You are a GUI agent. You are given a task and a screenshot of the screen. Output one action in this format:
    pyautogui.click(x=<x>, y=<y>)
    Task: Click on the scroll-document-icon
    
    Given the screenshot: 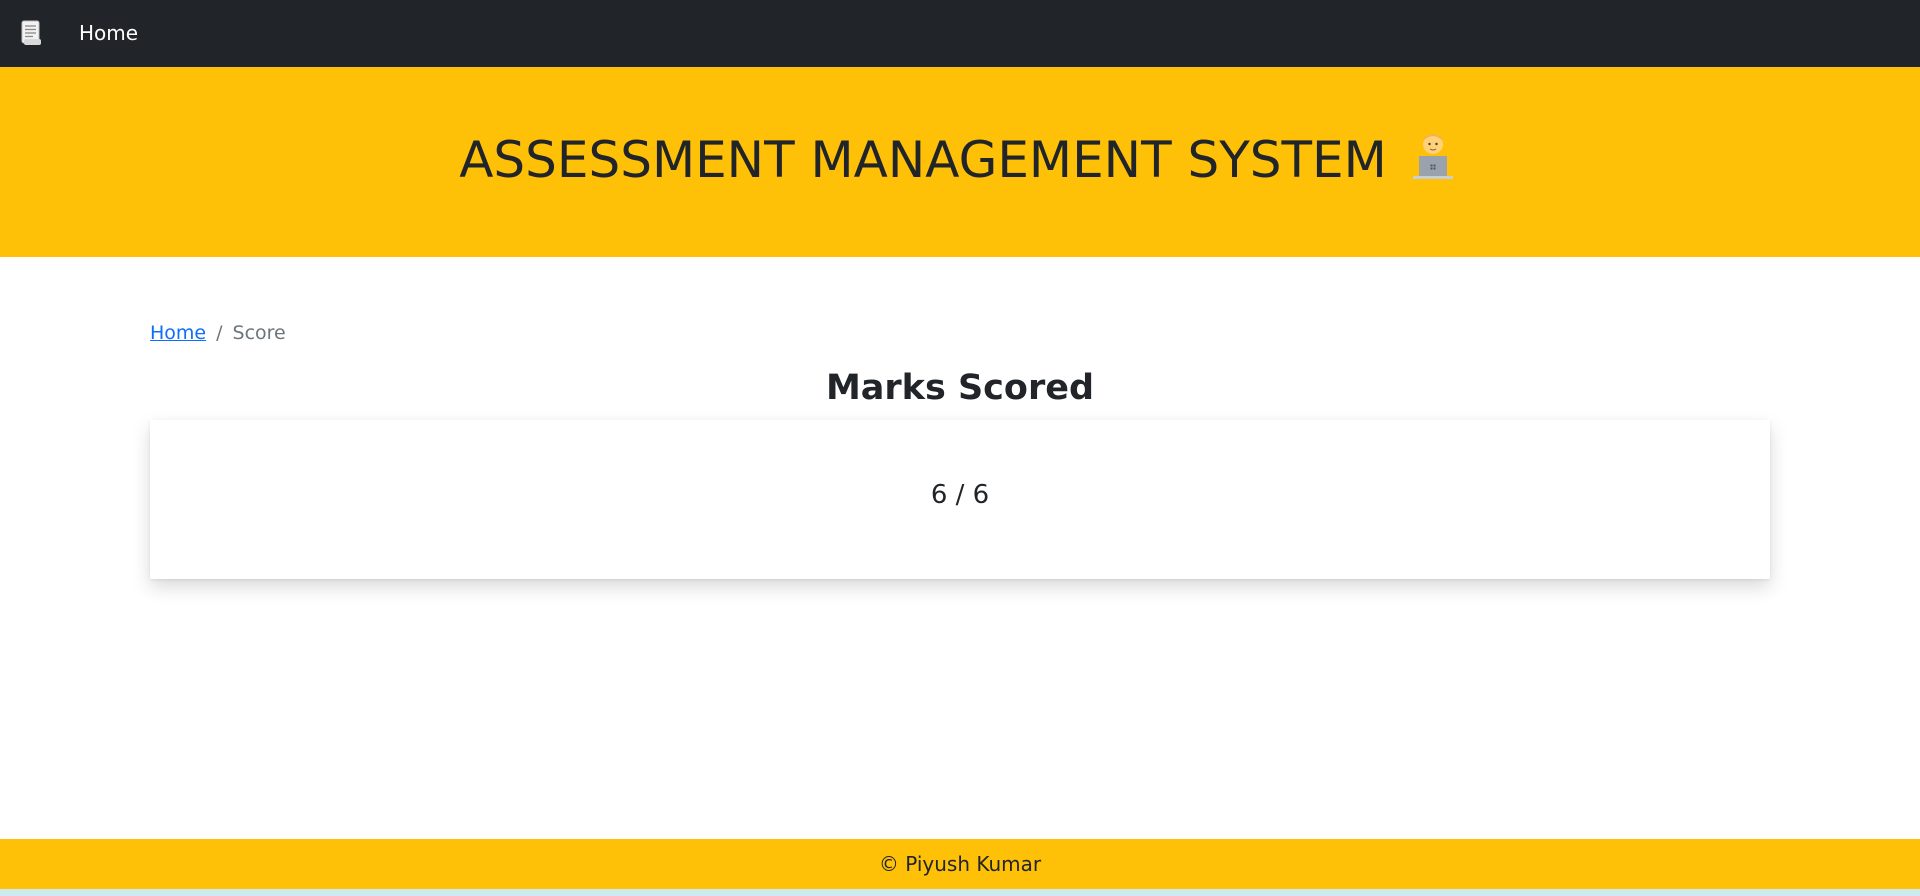 What is the action you would take?
    pyautogui.click(x=31, y=33)
    